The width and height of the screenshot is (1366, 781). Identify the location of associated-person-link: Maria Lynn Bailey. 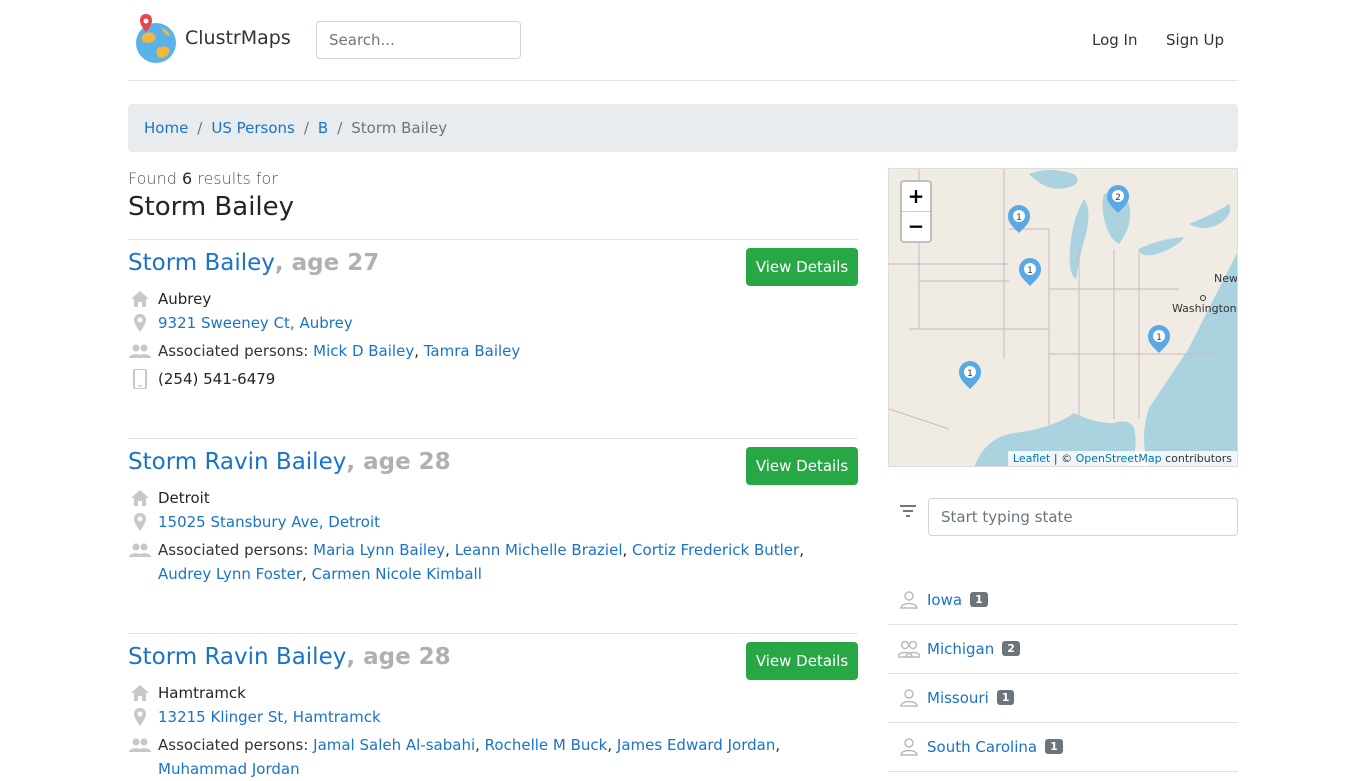
(379, 550).